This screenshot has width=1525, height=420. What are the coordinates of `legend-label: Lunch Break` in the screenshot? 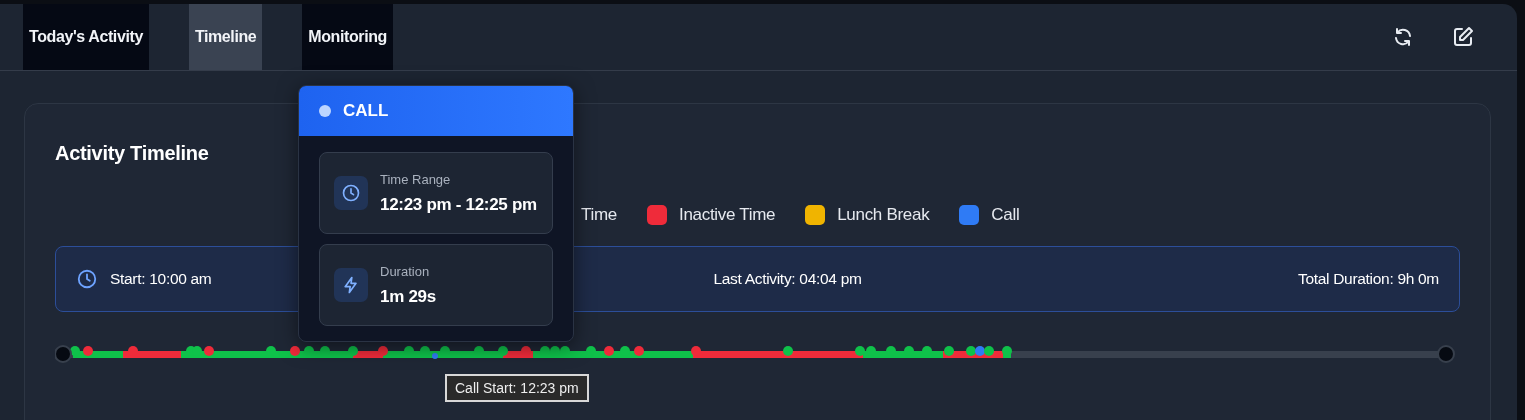 It's located at (883, 215).